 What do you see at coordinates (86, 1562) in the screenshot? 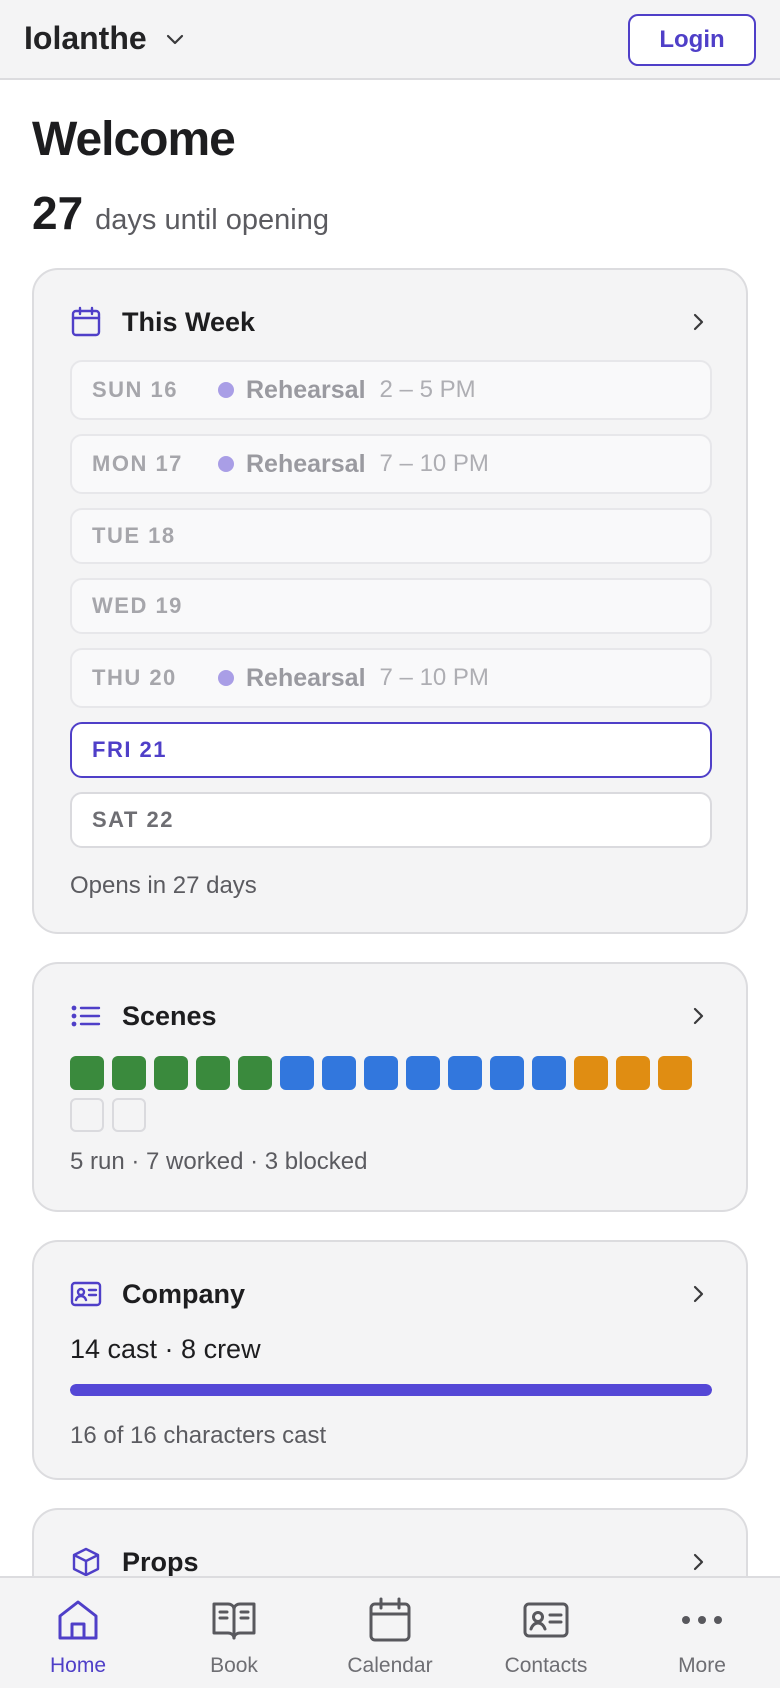
I see `cube-icon` at bounding box center [86, 1562].